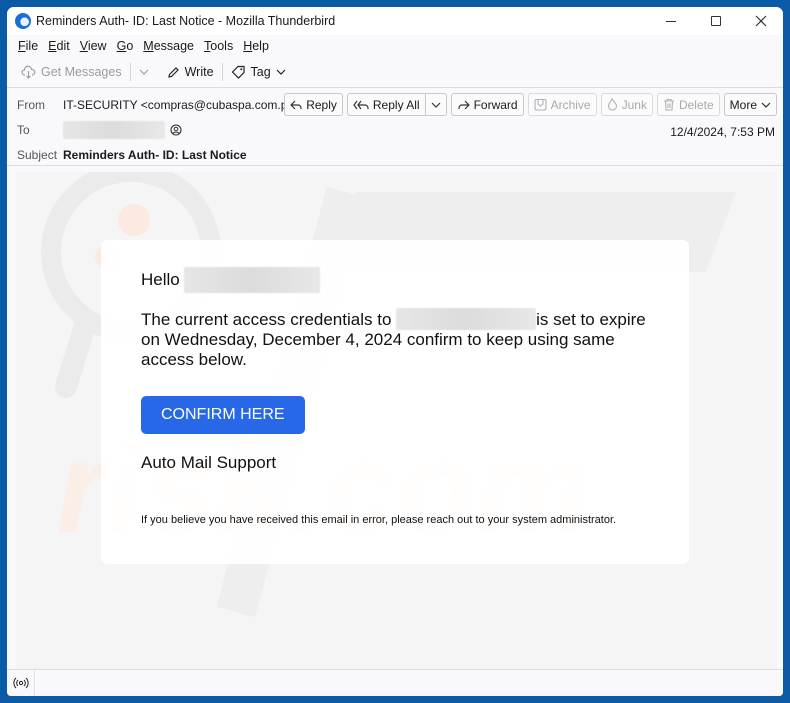 This screenshot has width=790, height=703. Describe the element at coordinates (223, 415) in the screenshot. I see `confirm-here-button: CONFIRM HERE` at that location.